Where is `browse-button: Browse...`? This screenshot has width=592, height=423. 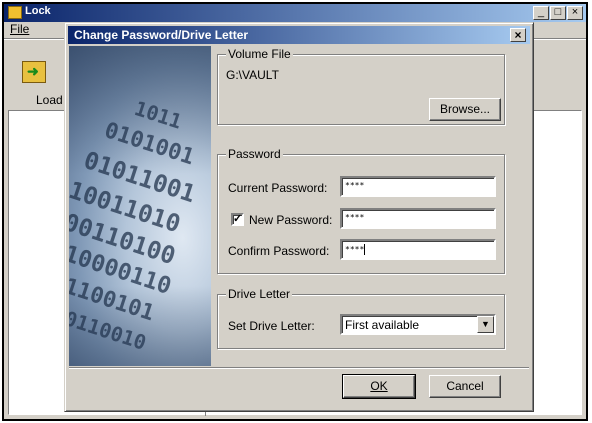 browse-button: Browse... is located at coordinates (465, 109).